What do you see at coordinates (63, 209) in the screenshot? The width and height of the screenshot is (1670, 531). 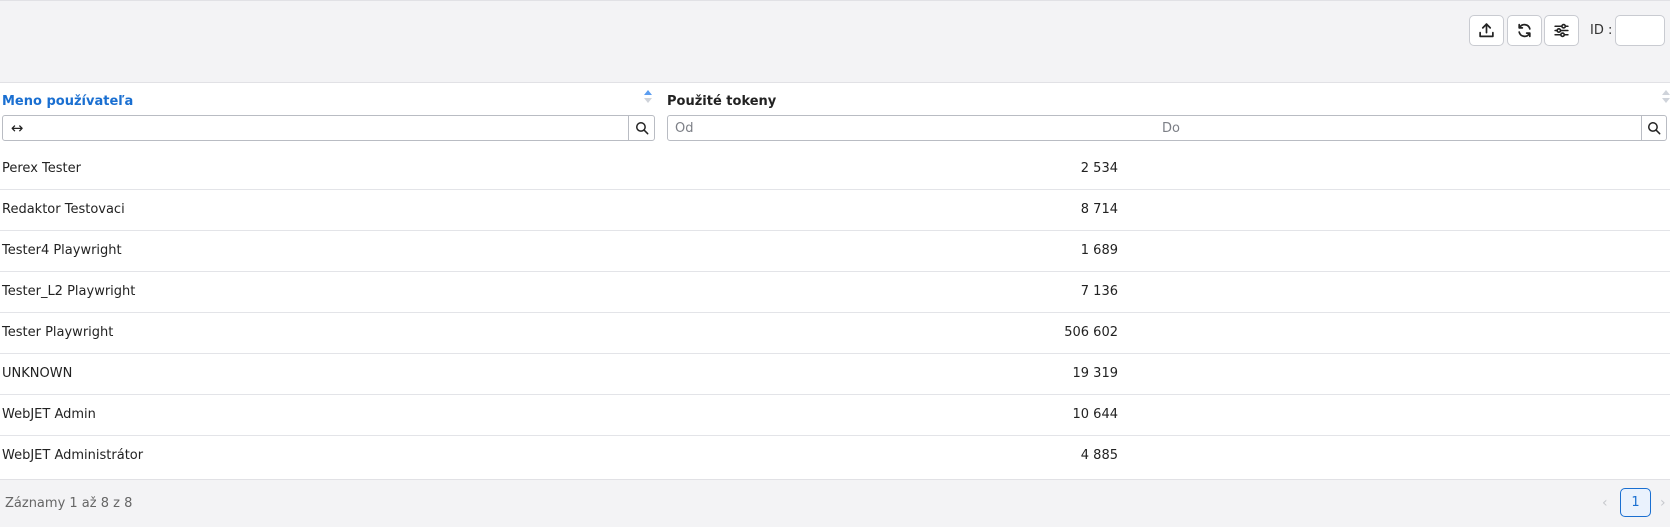 I see `user-name-cell: Redaktor Testovaci` at bounding box center [63, 209].